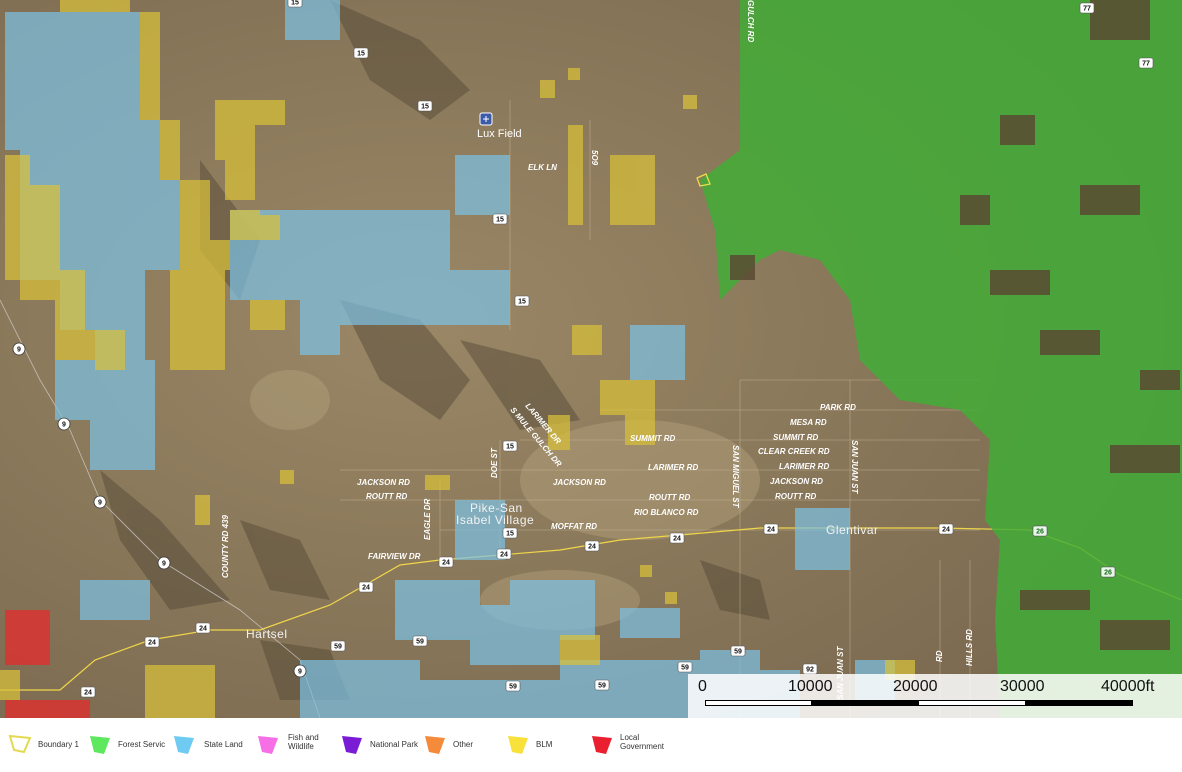  Describe the element at coordinates (267, 634) in the screenshot. I see `place-label-hartsel: Hartsel` at that location.